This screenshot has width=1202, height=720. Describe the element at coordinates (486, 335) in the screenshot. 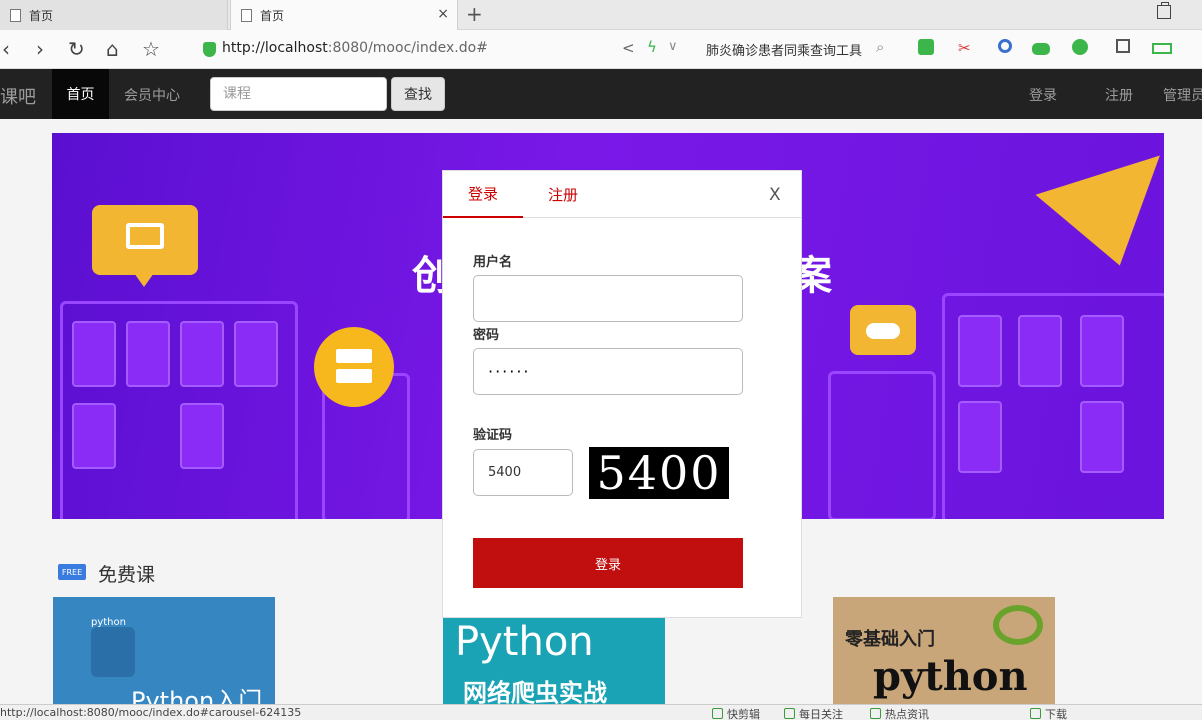

I see `password-label: 密码` at that location.